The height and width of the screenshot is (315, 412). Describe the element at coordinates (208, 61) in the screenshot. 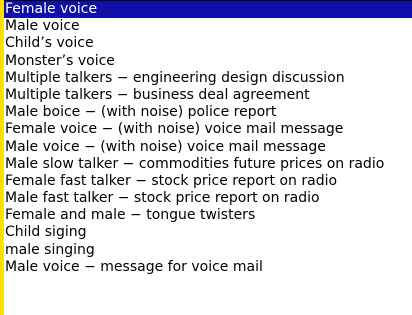

I see `list-item: Monster’s voice` at that location.